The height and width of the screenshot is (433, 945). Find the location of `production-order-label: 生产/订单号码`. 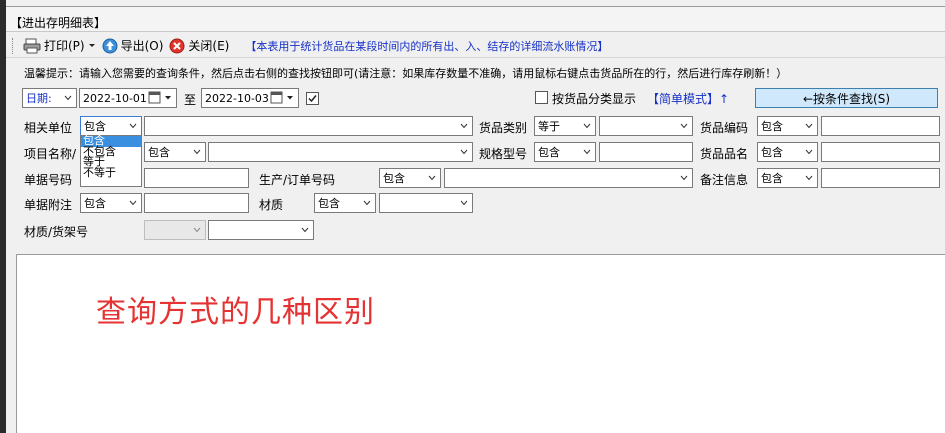

production-order-label: 生产/订单号码 is located at coordinates (297, 180).